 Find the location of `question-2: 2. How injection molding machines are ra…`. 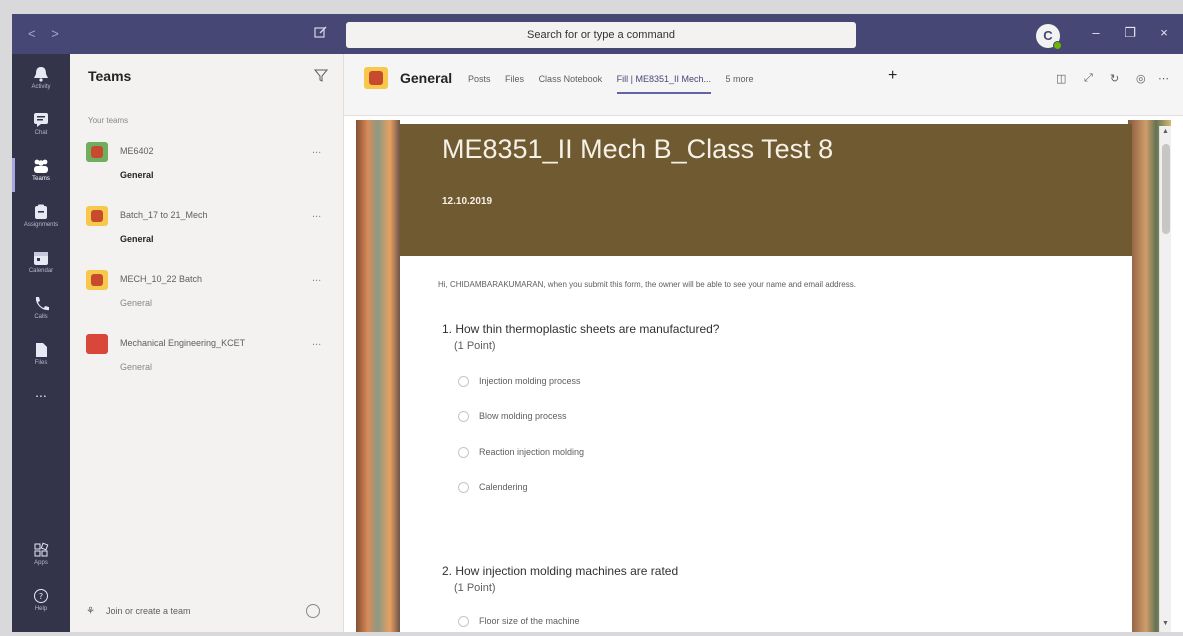

question-2: 2. How injection molding machines are ra… is located at coordinates (560, 571).